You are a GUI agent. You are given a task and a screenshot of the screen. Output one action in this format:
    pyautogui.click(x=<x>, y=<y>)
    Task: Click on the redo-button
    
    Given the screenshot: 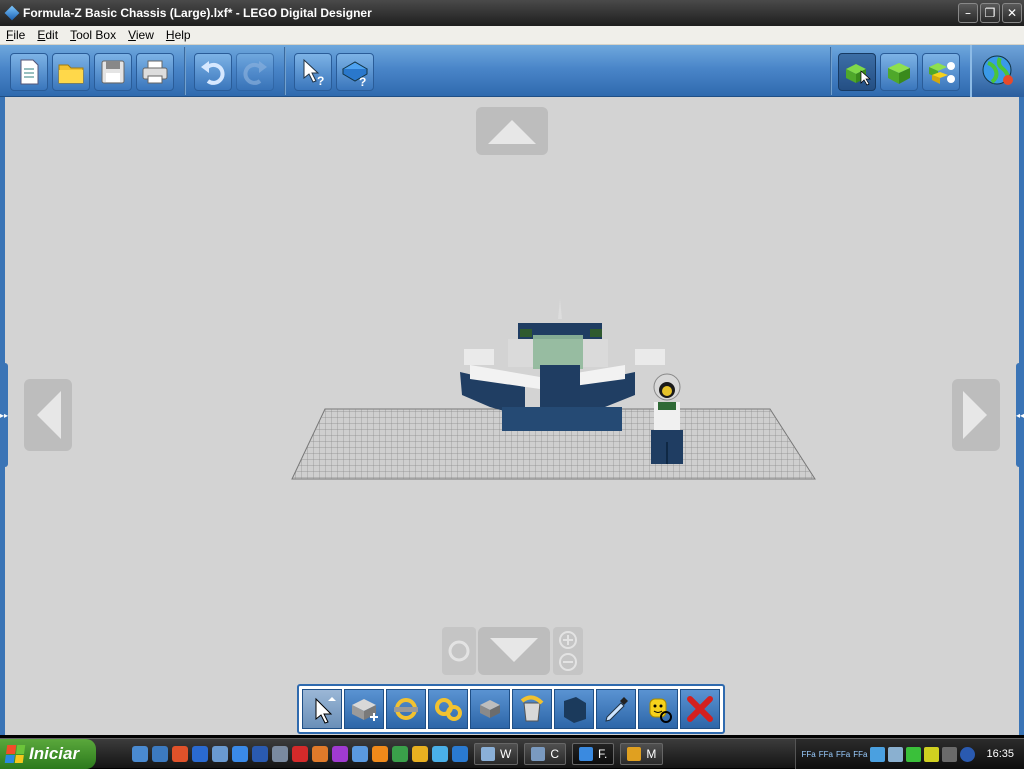 What is the action you would take?
    pyautogui.click(x=255, y=72)
    